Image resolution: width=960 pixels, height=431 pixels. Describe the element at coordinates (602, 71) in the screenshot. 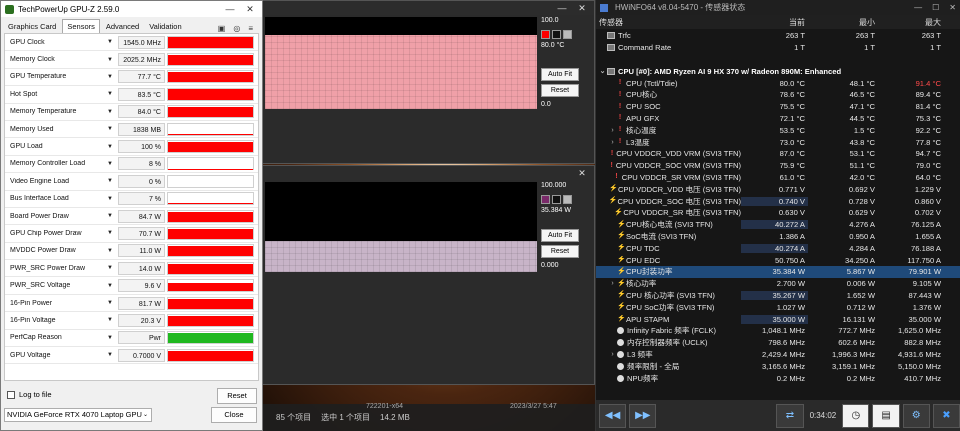

I see `collapse-chevron-icon: ⌄` at that location.